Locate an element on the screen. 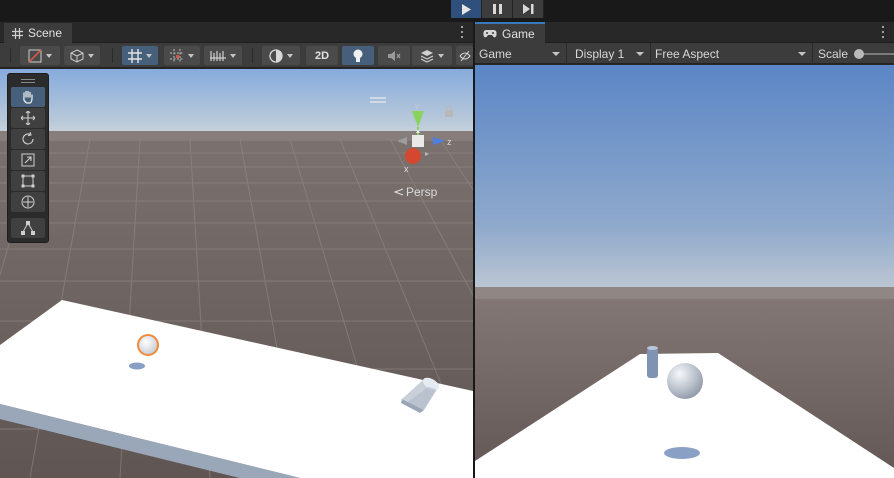 The width and height of the screenshot is (894, 478). scale-tool is located at coordinates (28, 160).